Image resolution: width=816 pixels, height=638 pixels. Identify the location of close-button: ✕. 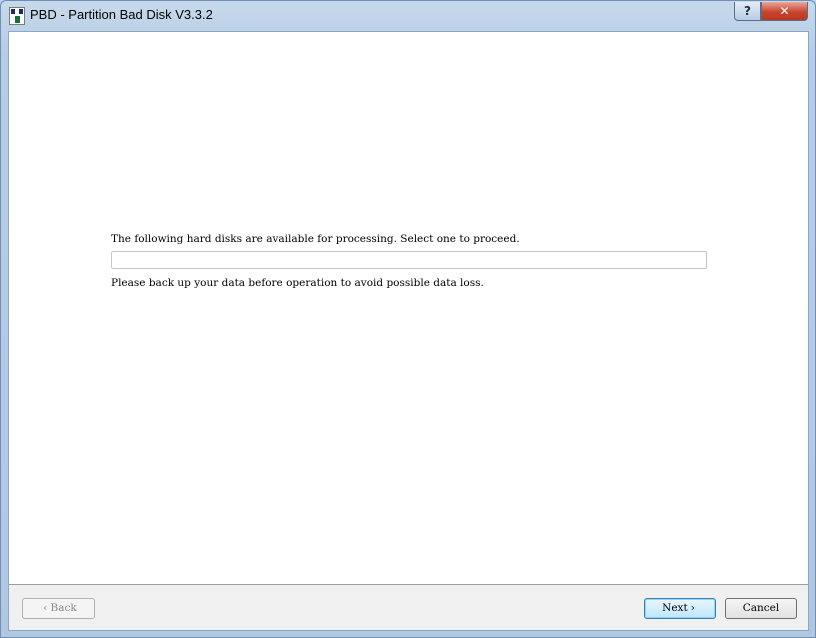
(784, 11).